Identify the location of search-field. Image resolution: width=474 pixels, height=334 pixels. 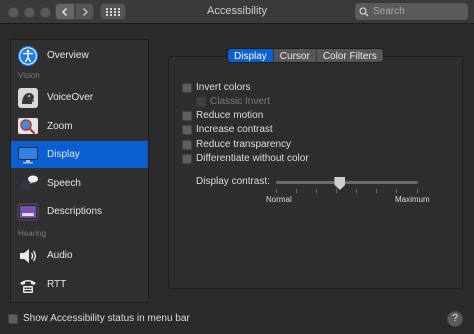
(411, 11).